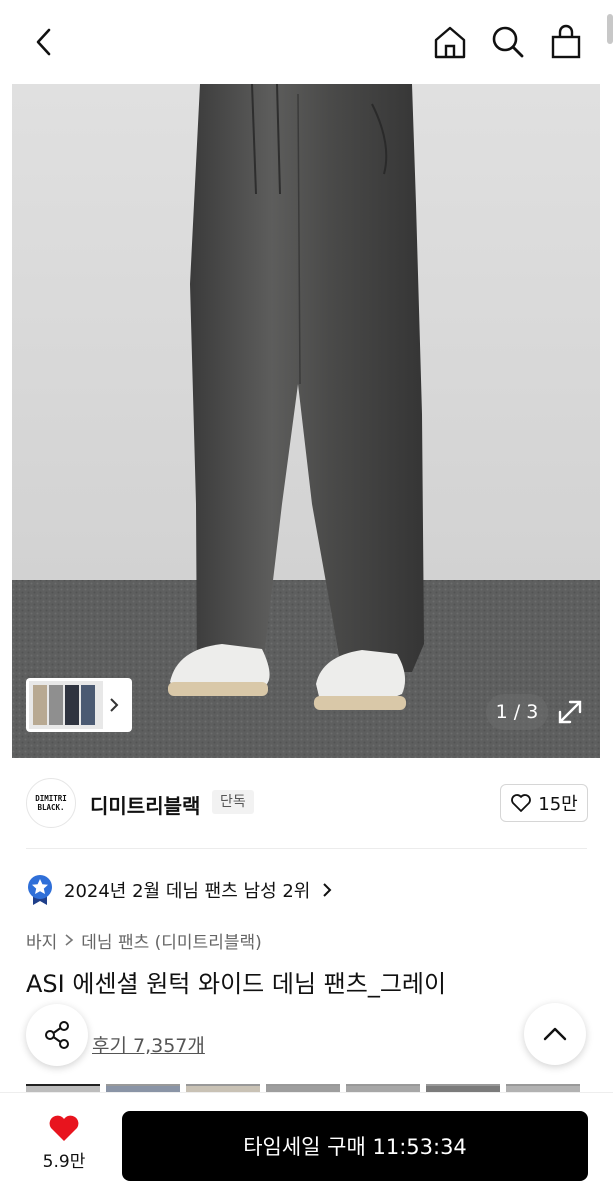 This screenshot has height=1200, width=613. What do you see at coordinates (51, 798) in the screenshot?
I see `brand-logo-line1: DIMITRI` at bounding box center [51, 798].